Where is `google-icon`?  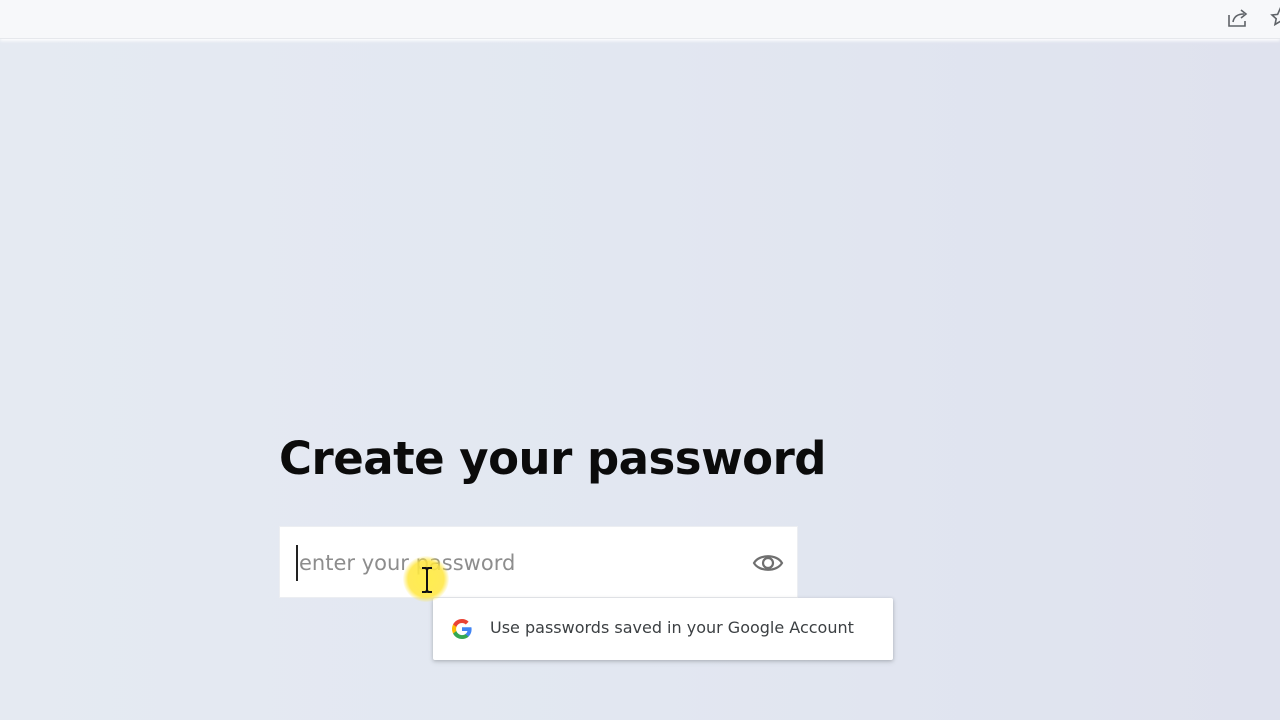 google-icon is located at coordinates (462, 629).